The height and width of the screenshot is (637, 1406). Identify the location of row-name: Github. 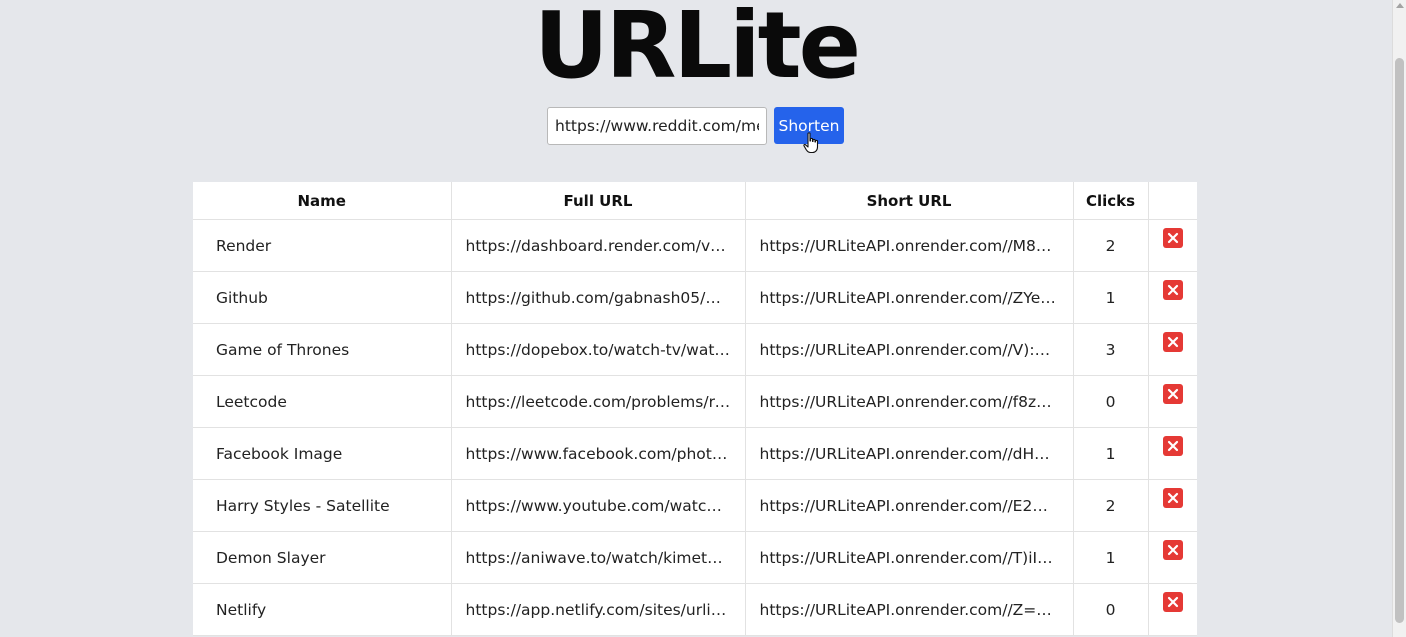
(322, 297).